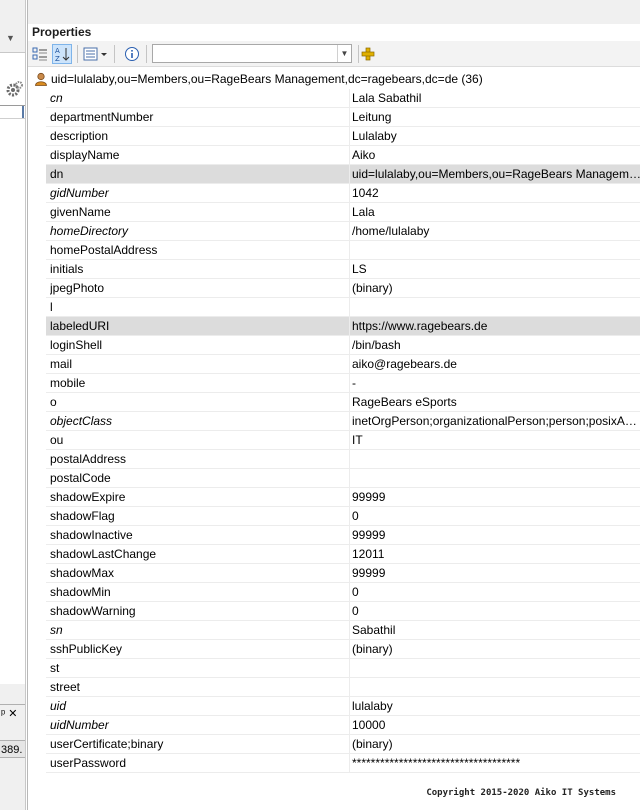 The height and width of the screenshot is (810, 640). Describe the element at coordinates (61, 364) in the screenshot. I see `property-name: mail` at that location.